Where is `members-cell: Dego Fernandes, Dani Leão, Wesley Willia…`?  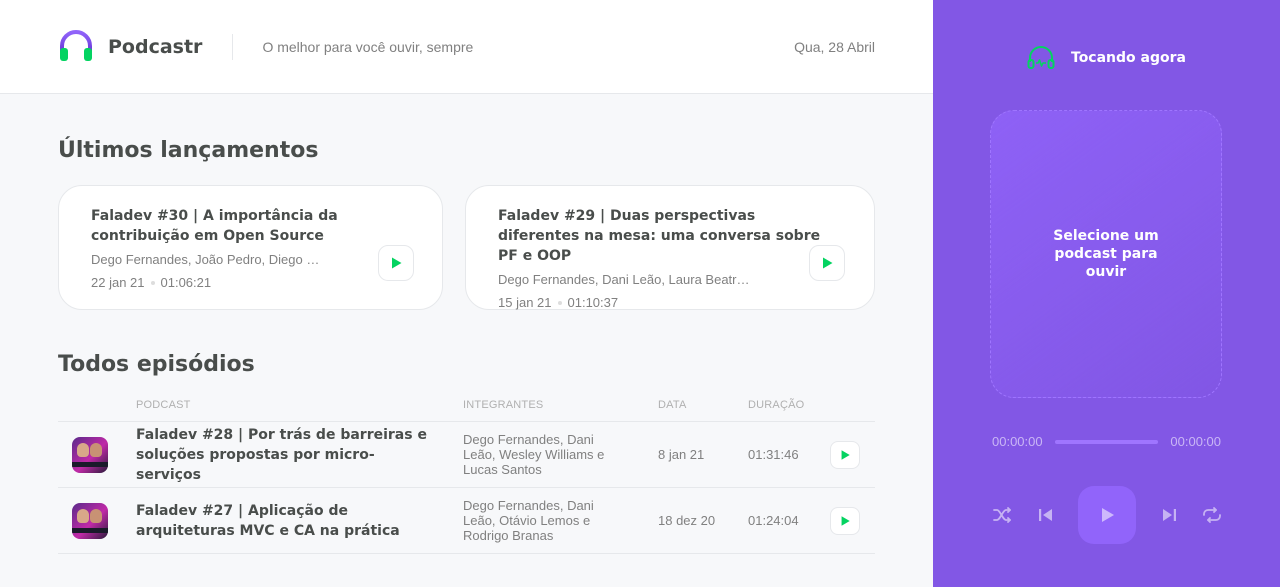
members-cell: Dego Fernandes, Dani Leão, Wesley Willia… is located at coordinates (560, 454).